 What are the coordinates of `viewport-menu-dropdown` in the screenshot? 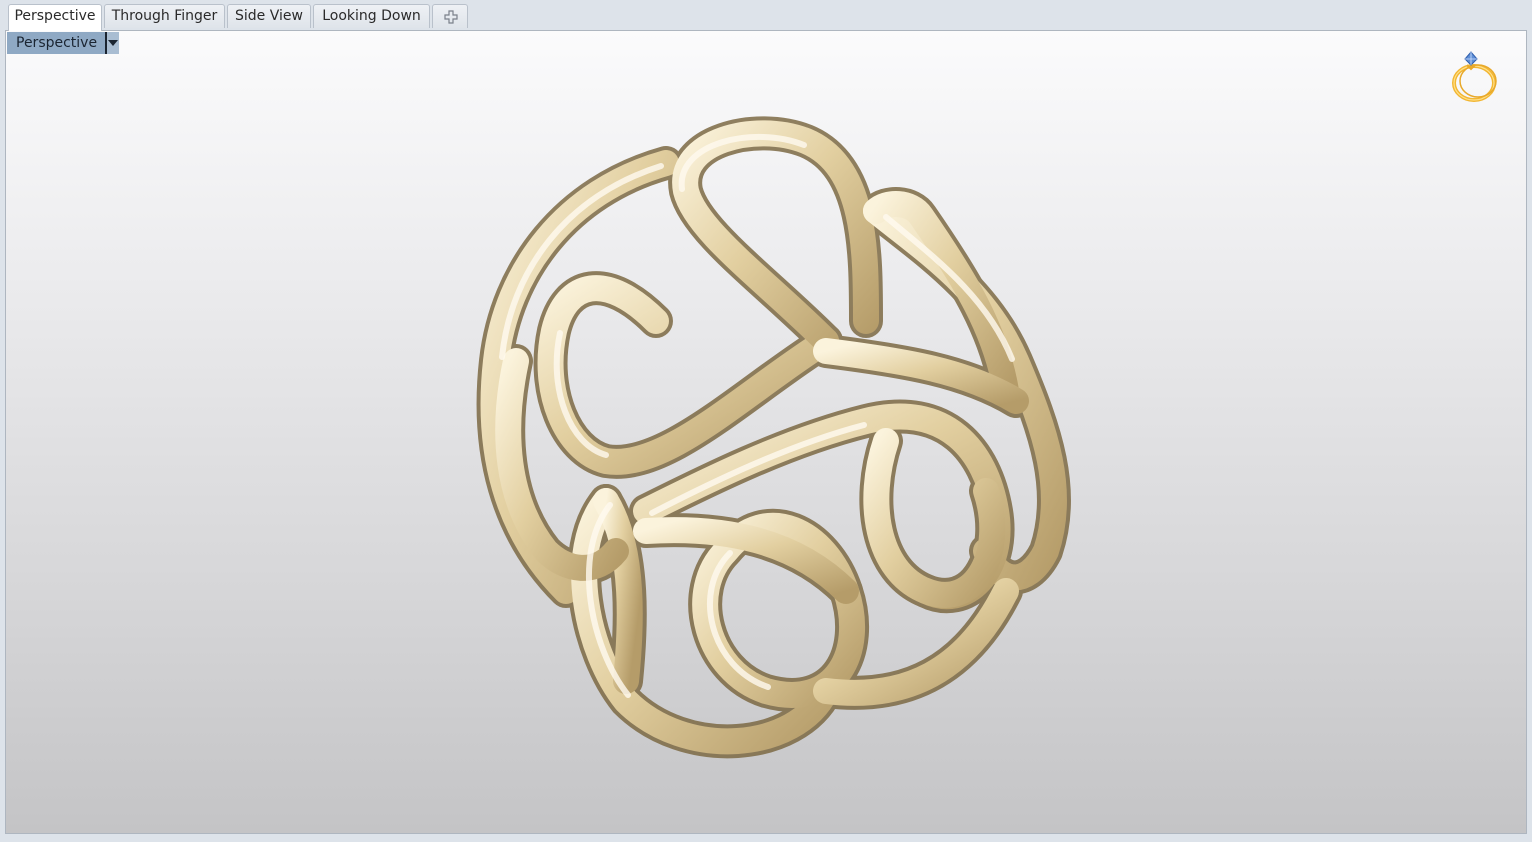 It's located at (112, 43).